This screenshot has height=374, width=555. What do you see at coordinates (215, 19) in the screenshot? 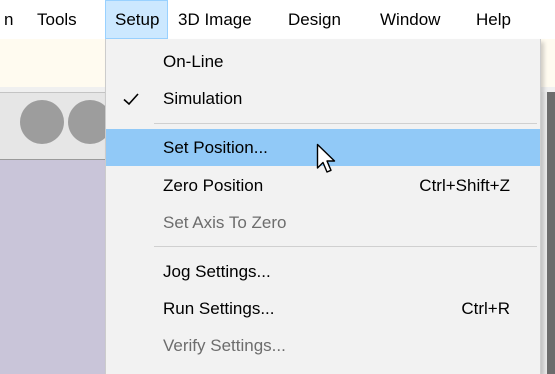
I see `menu-3d-image: 3D Image` at bounding box center [215, 19].